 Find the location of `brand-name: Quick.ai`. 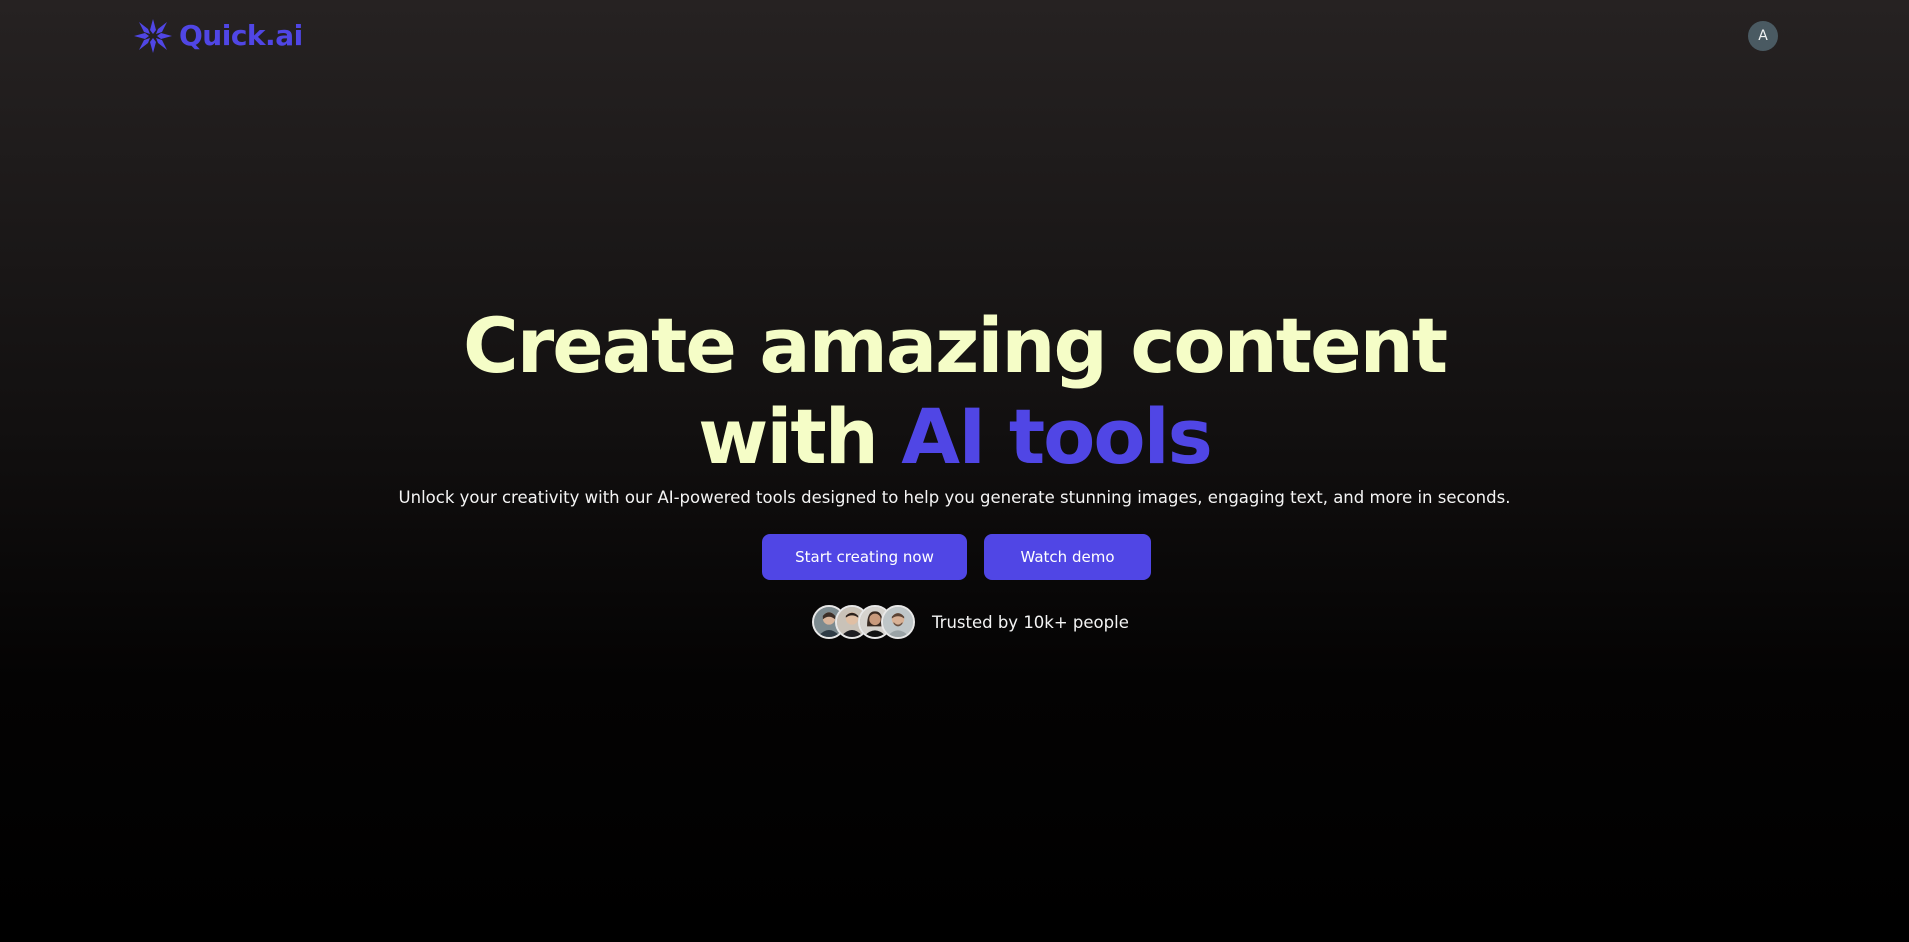

brand-name: Quick.ai is located at coordinates (241, 35).